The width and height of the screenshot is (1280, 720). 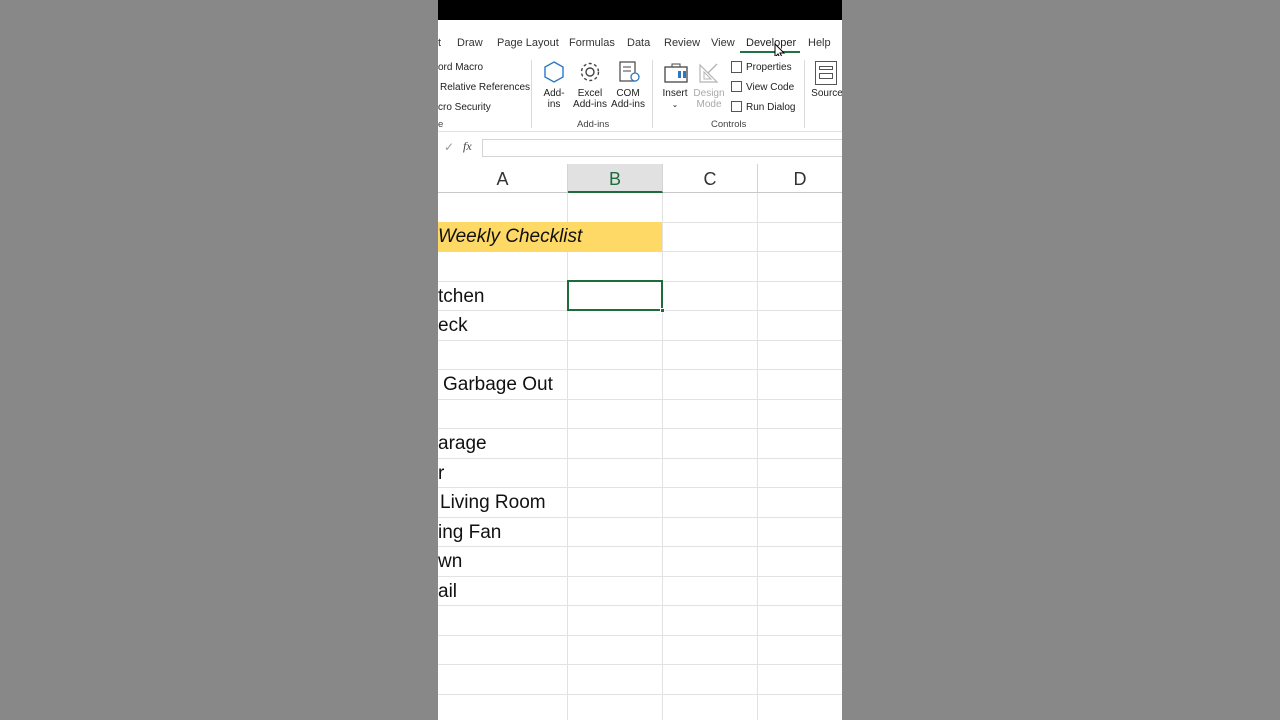 I want to click on insert-controls-button: Insert ⌄, so click(x=675, y=99).